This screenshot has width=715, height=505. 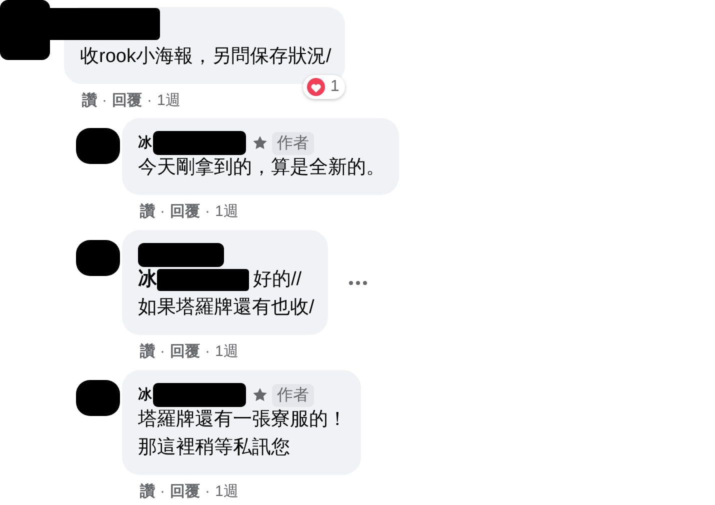 I want to click on more-icon, so click(x=358, y=283).